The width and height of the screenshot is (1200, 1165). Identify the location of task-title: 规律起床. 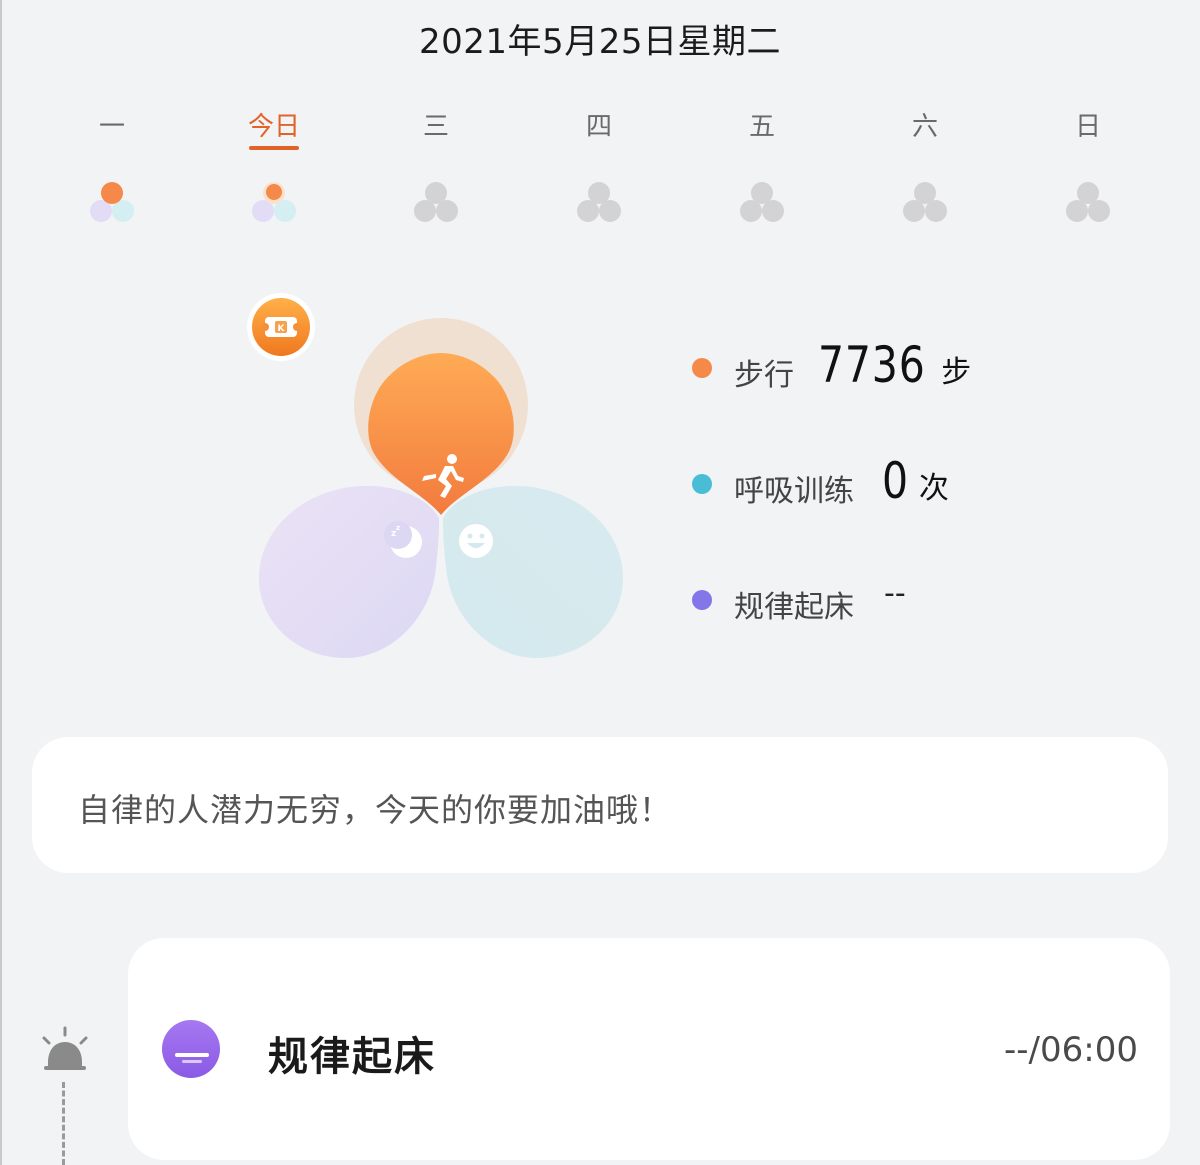
(352, 1057).